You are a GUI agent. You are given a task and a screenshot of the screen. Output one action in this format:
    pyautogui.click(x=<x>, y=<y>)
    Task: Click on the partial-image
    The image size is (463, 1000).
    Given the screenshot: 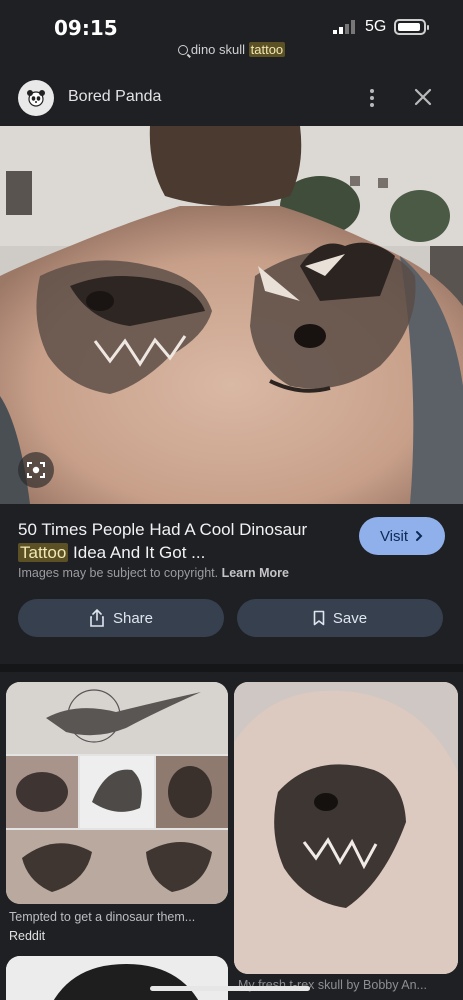 What is the action you would take?
    pyautogui.click(x=117, y=978)
    